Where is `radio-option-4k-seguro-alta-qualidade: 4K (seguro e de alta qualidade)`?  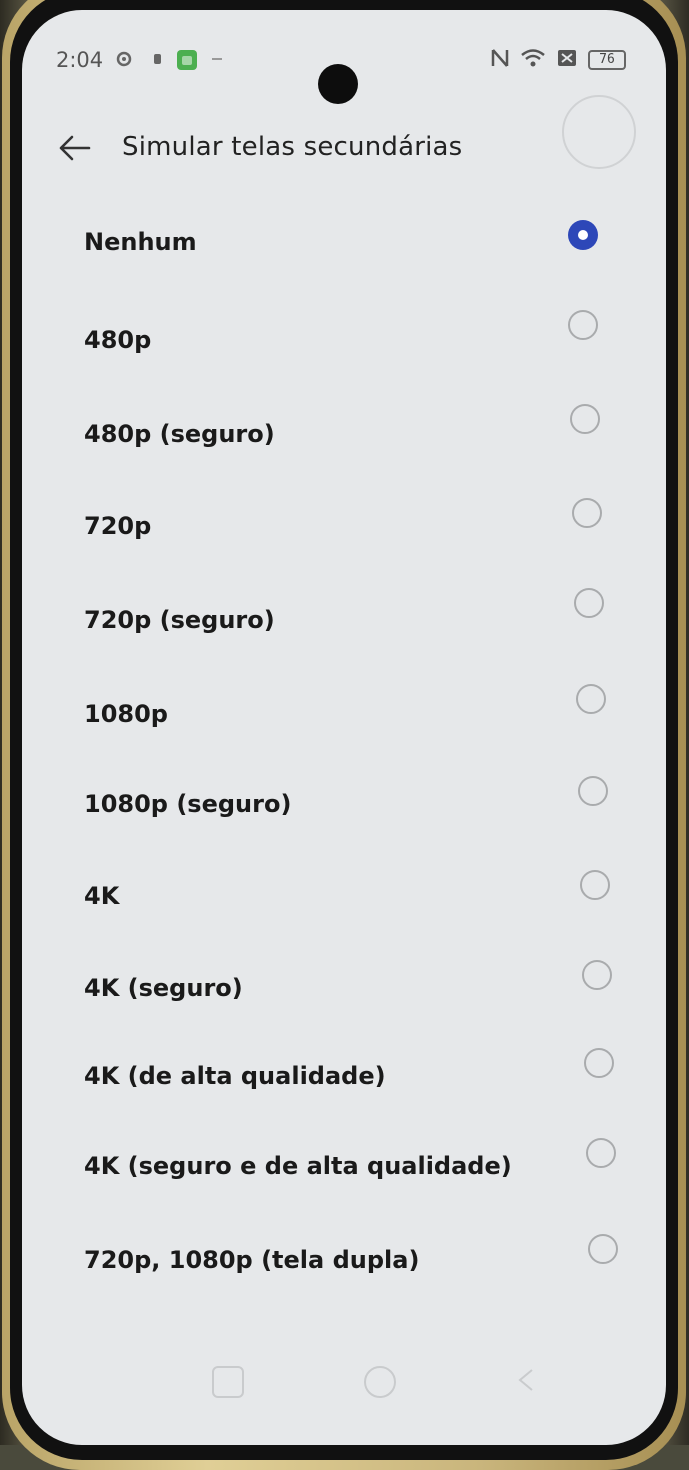 radio-option-4k-seguro-alta-qualidade: 4K (seguro e de alta qualidade) is located at coordinates (358, 1163).